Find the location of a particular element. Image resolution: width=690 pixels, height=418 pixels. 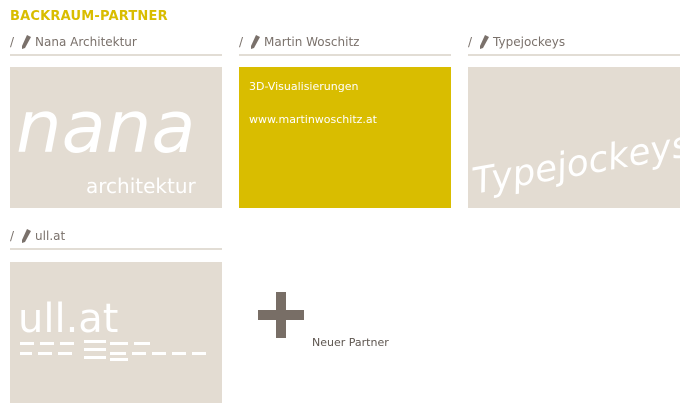

partner-logo-ull: ull.at is located at coordinates (116, 332).